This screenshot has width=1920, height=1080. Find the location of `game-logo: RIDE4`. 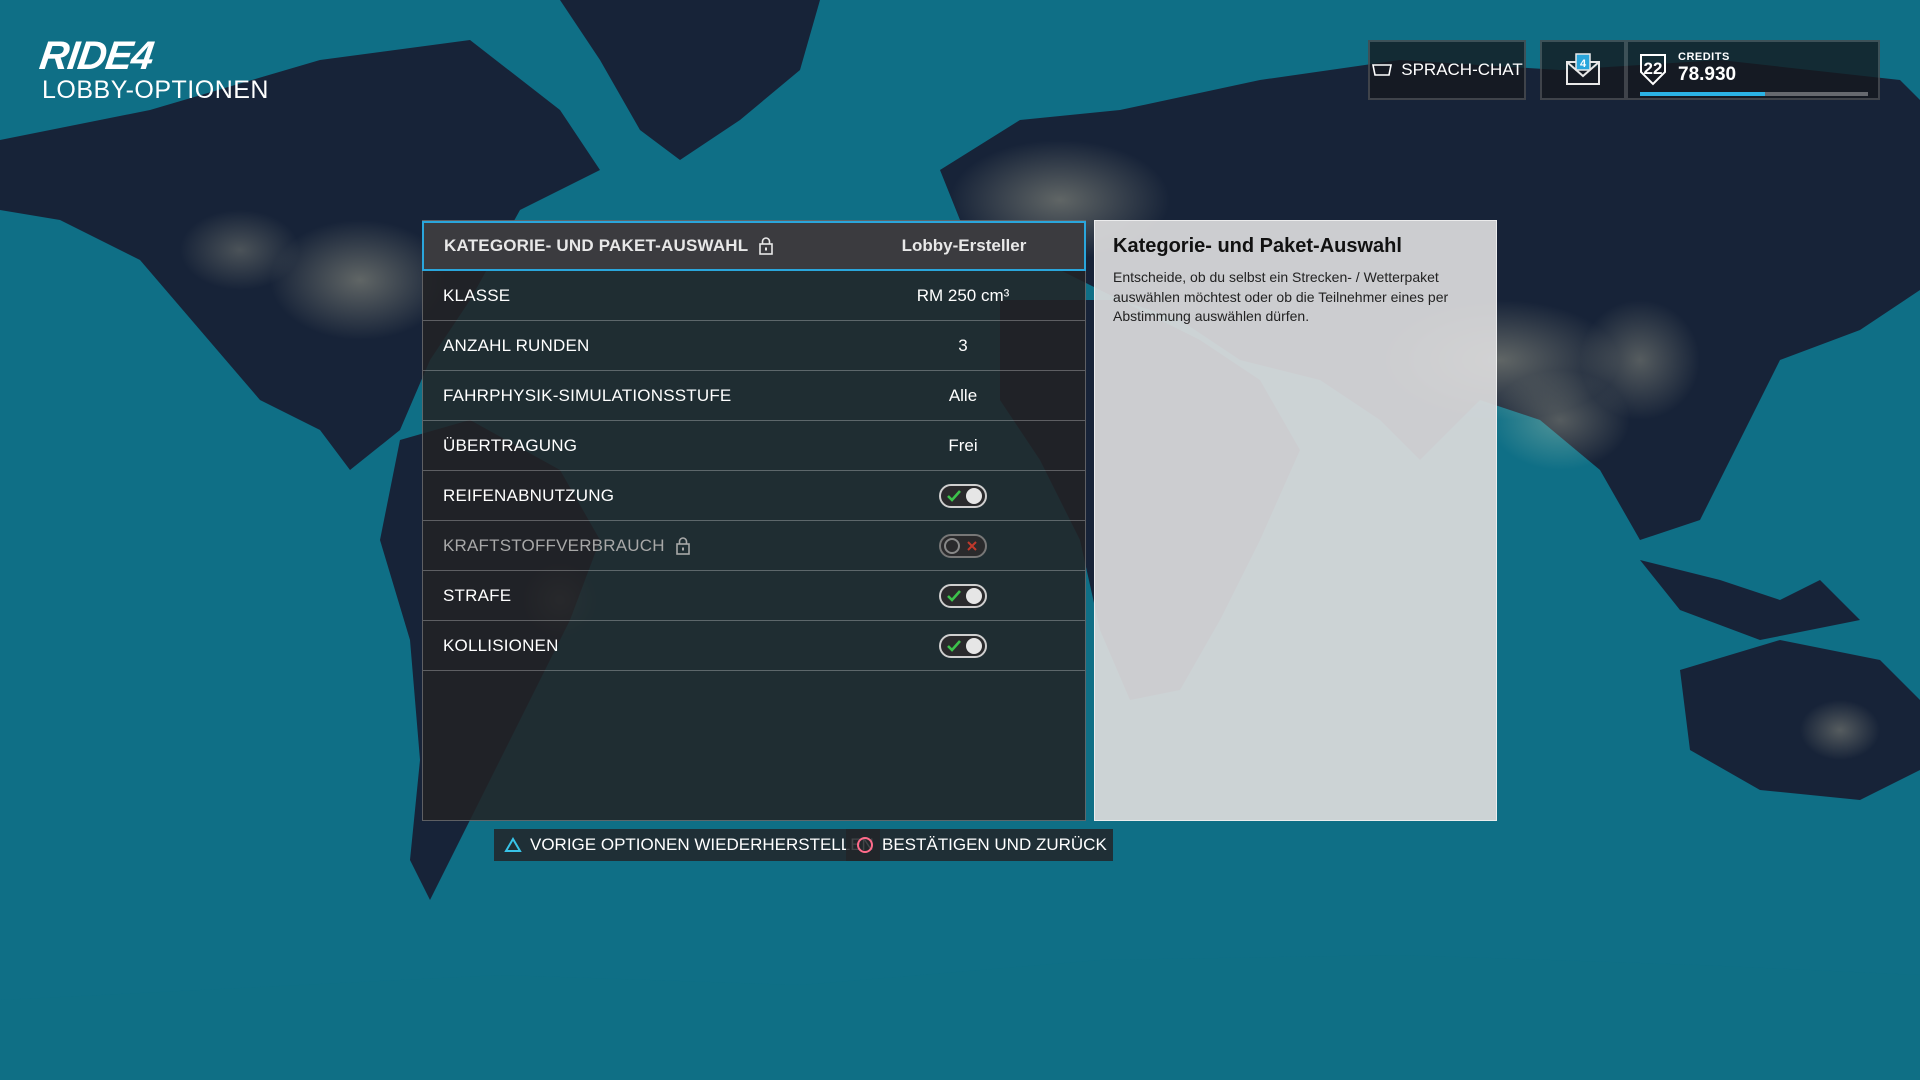

game-logo: RIDE4 is located at coordinates (96, 56).